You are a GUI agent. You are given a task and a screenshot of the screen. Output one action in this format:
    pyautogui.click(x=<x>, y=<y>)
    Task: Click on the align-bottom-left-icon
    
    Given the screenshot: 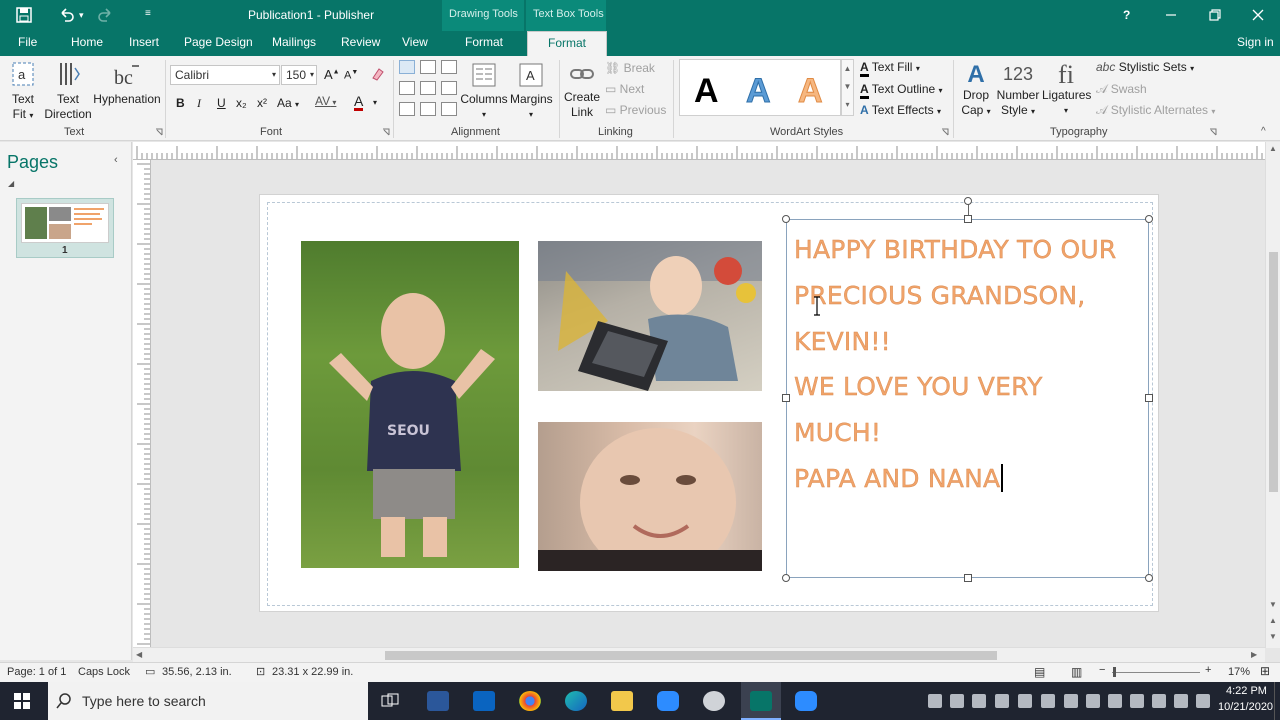 What is the action you would take?
    pyautogui.click(x=407, y=109)
    